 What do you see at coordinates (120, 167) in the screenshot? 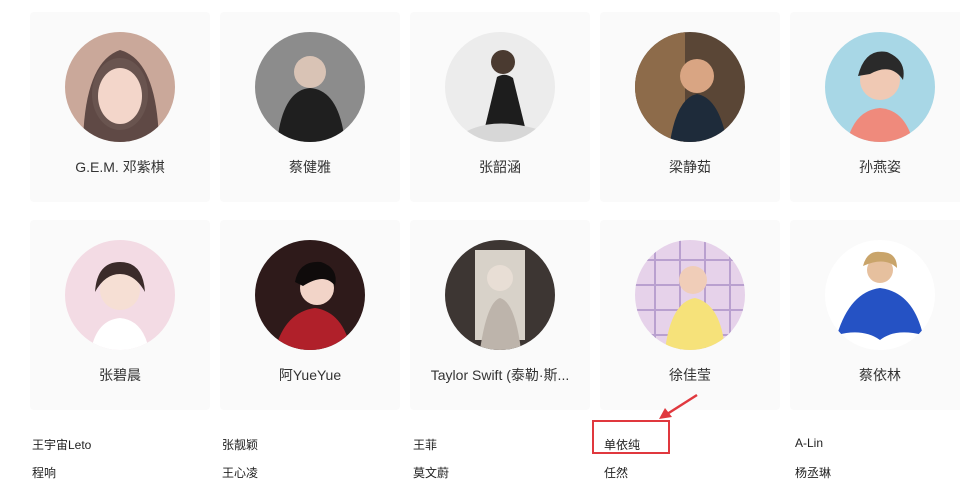
I see `artist-name: G.E.M. 邓紫棋` at bounding box center [120, 167].